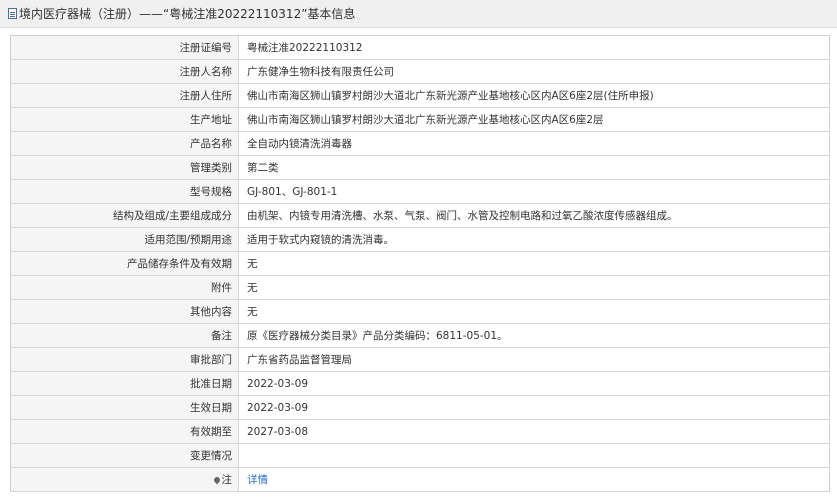  I want to click on table-row: 附件 无, so click(420, 287).